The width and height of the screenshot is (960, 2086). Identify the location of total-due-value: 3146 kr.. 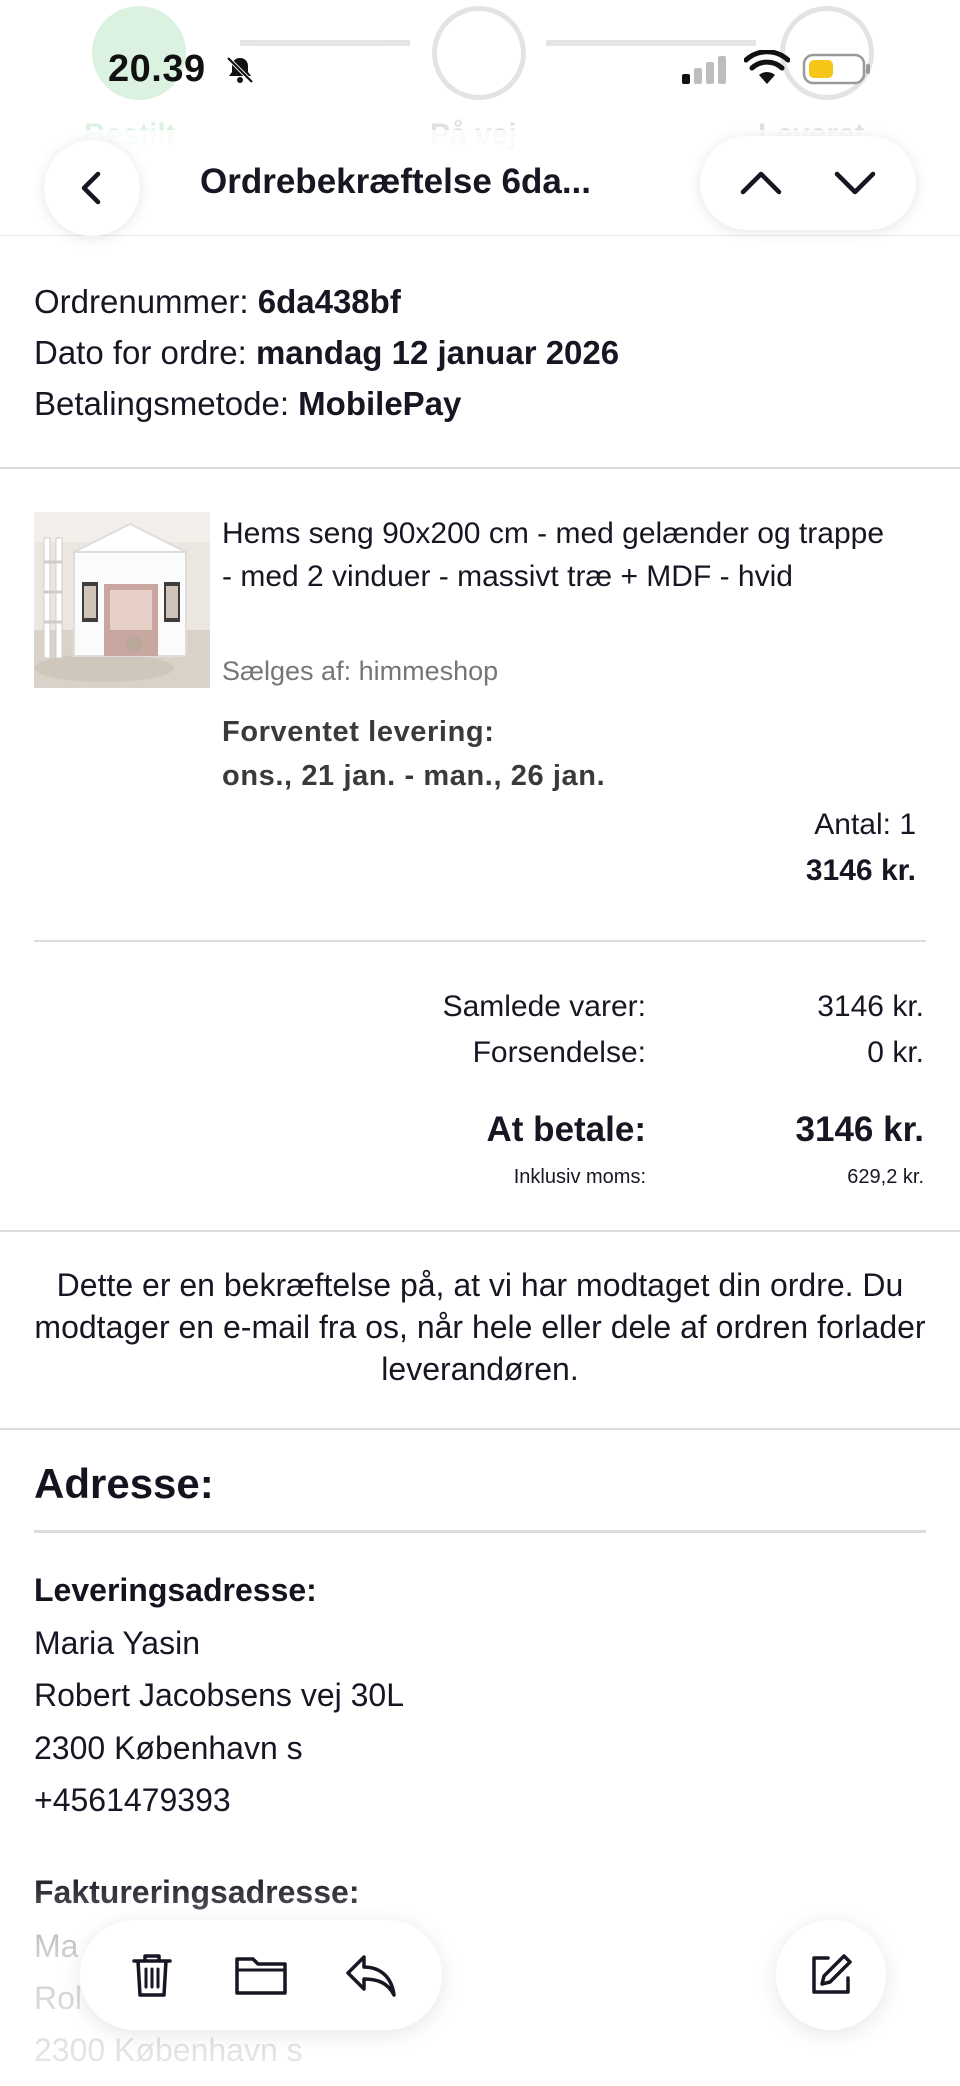
(859, 1129).